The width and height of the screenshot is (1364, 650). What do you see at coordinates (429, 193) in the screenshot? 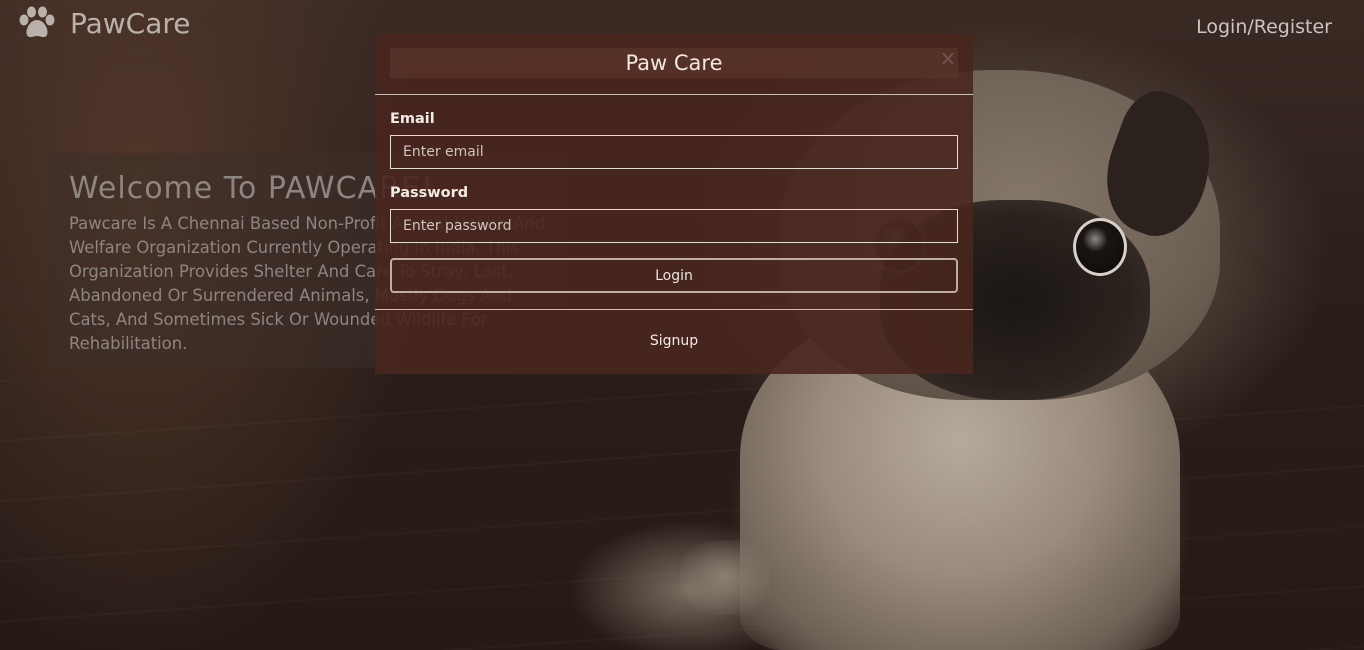
I see `password-label: Password` at bounding box center [429, 193].